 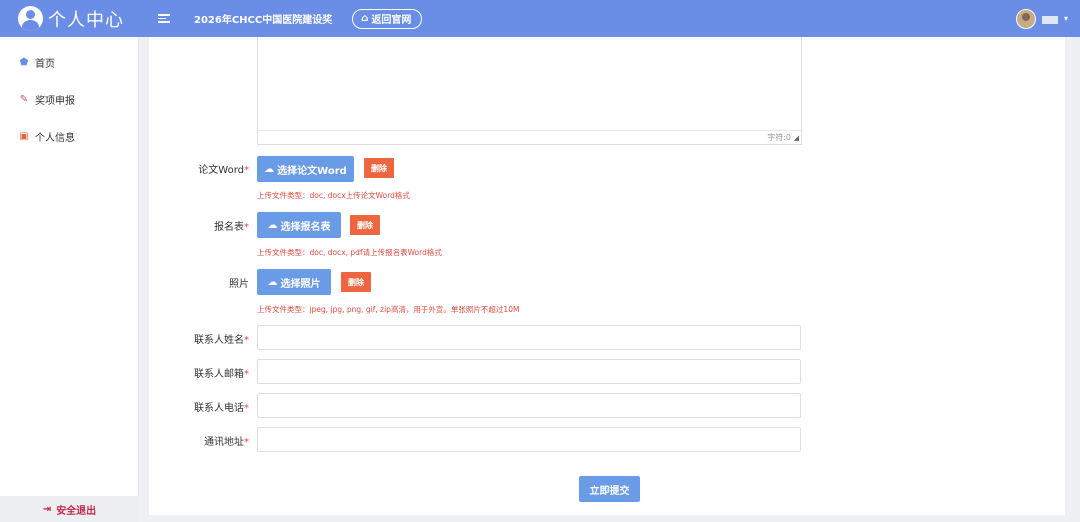 What do you see at coordinates (164, 18) in the screenshot?
I see `menu-toggle-icon` at bounding box center [164, 18].